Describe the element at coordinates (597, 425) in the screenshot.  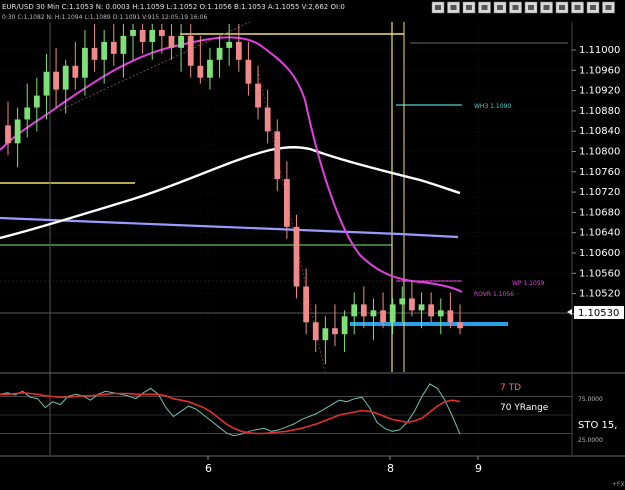
I see `stochastic-name: STO 15,` at that location.